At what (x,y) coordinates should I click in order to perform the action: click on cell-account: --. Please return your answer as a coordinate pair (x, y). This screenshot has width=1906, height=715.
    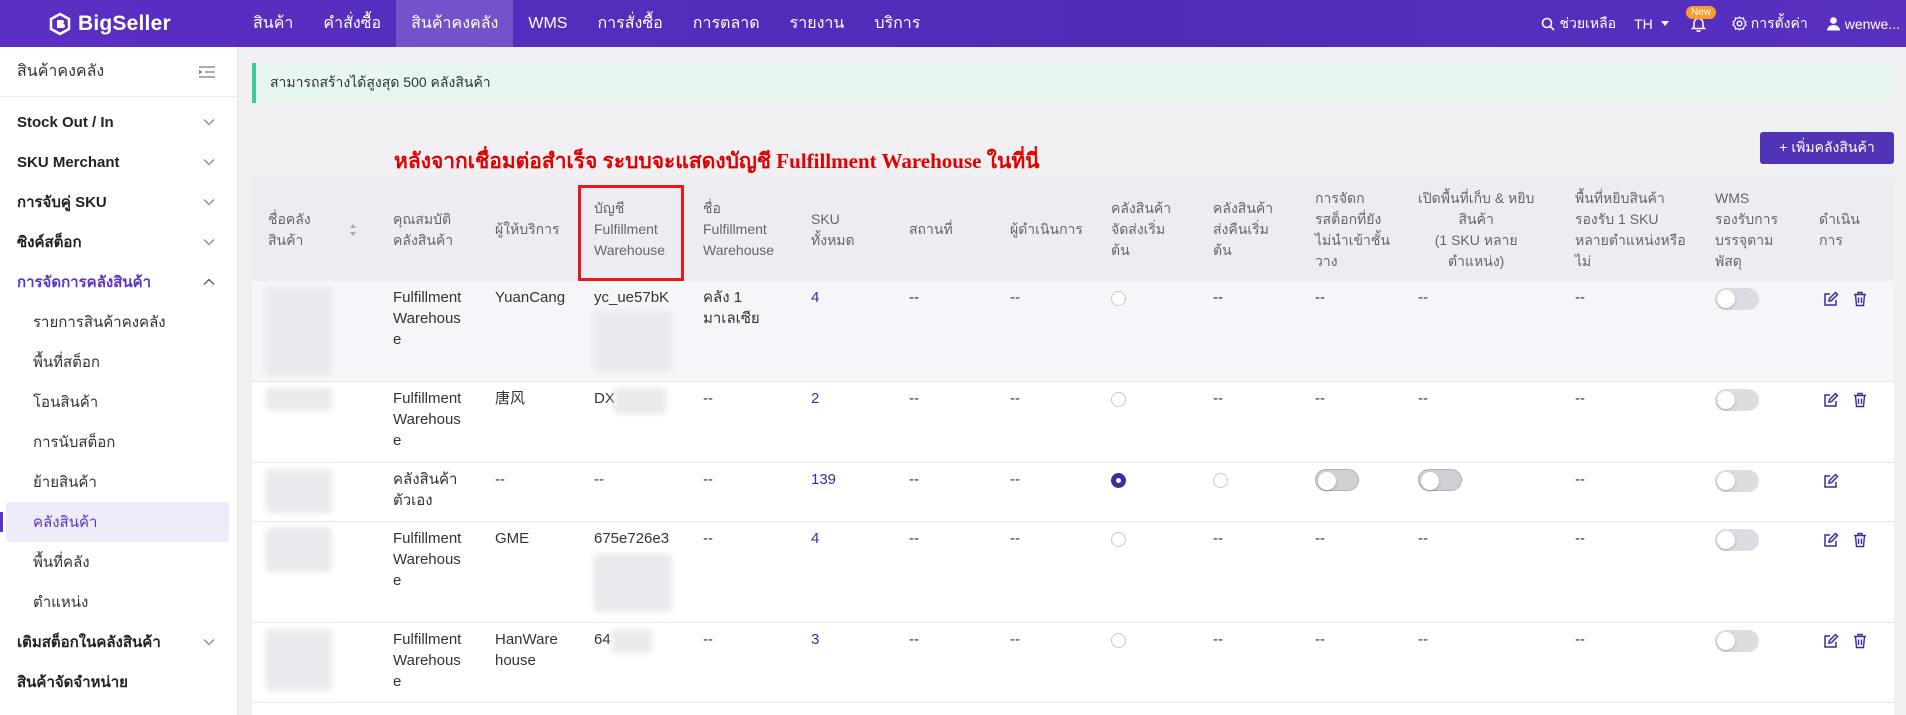
    Looking at the image, I should click on (599, 479).